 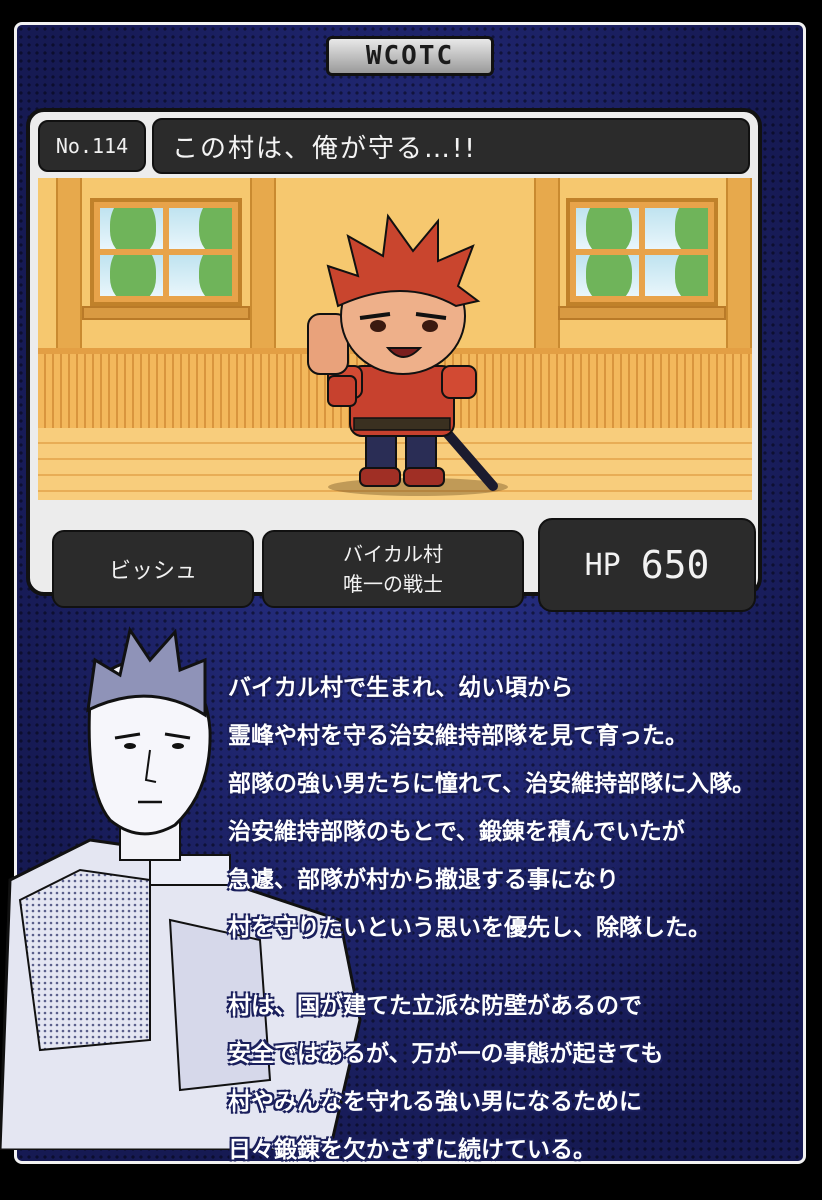 What do you see at coordinates (393, 584) in the screenshot?
I see `character-title-line2: 唯一の戦士` at bounding box center [393, 584].